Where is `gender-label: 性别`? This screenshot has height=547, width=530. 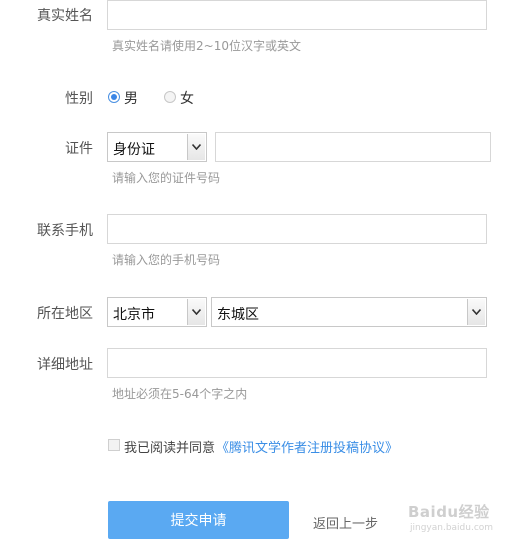
gender-label: 性别 is located at coordinates (79, 99).